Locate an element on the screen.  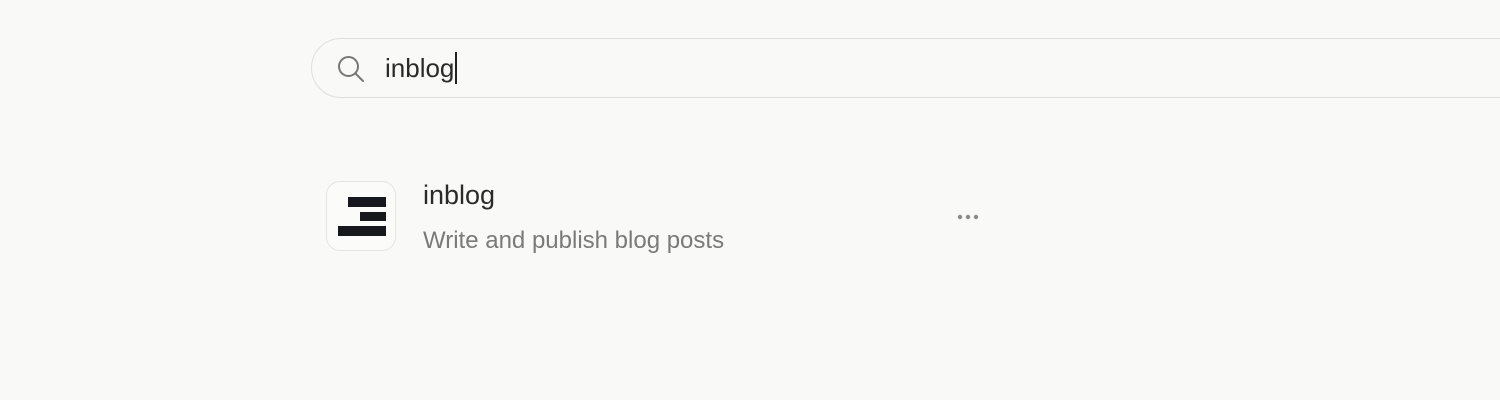
more-options-button is located at coordinates (969, 216).